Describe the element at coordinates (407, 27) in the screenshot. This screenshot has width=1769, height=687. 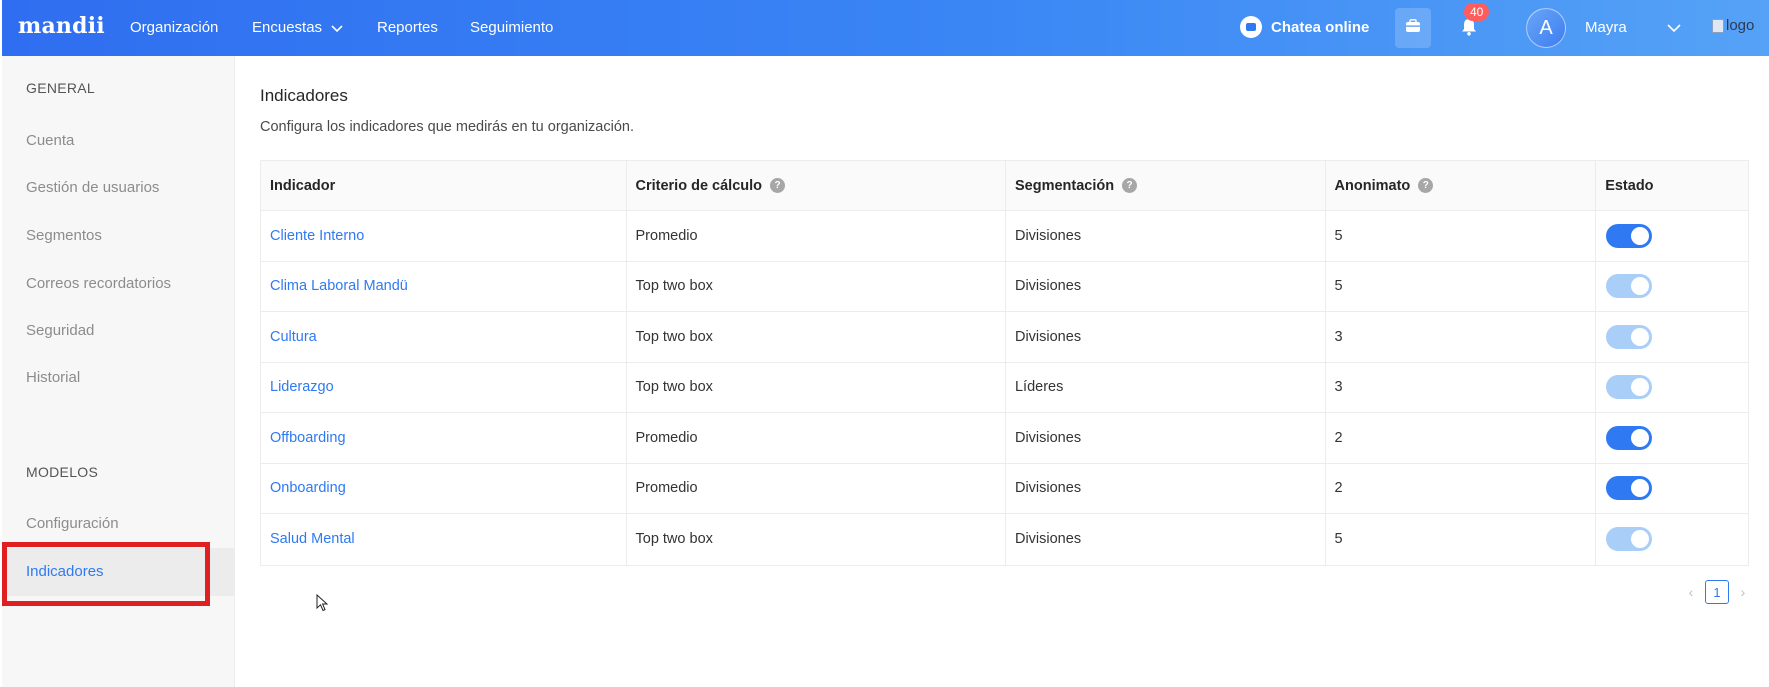
I see `nav-reportes: Reportes` at that location.